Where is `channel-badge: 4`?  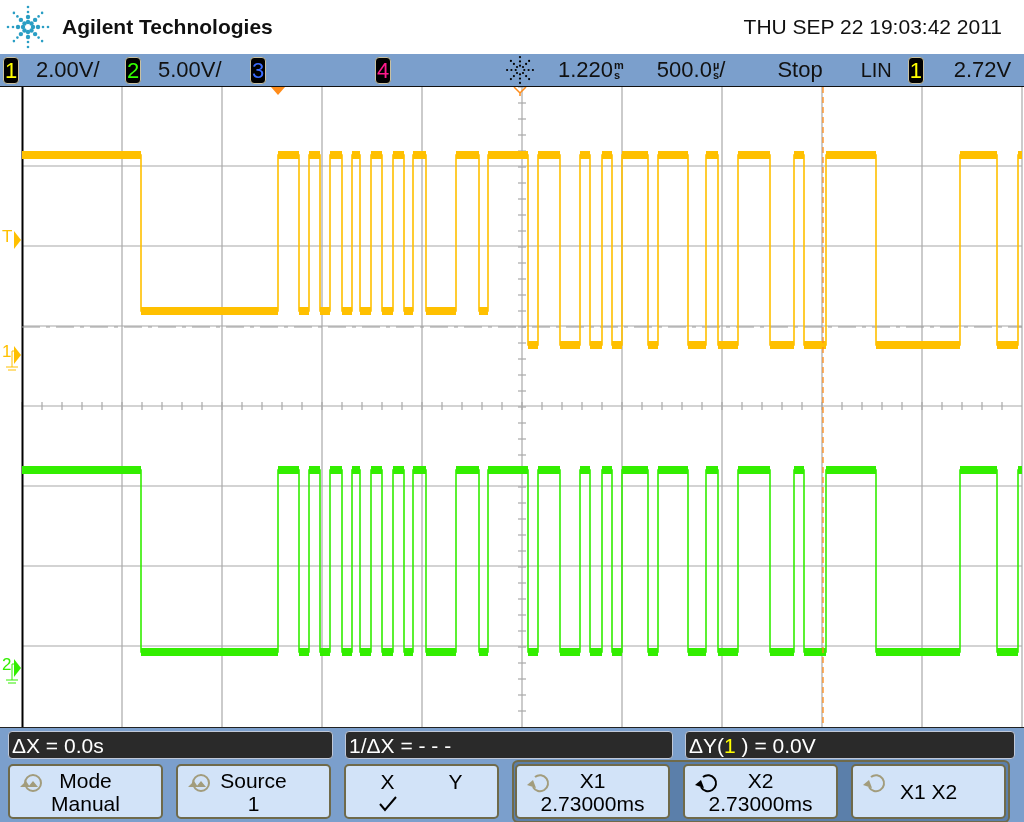 channel-badge: 4 is located at coordinates (383, 70).